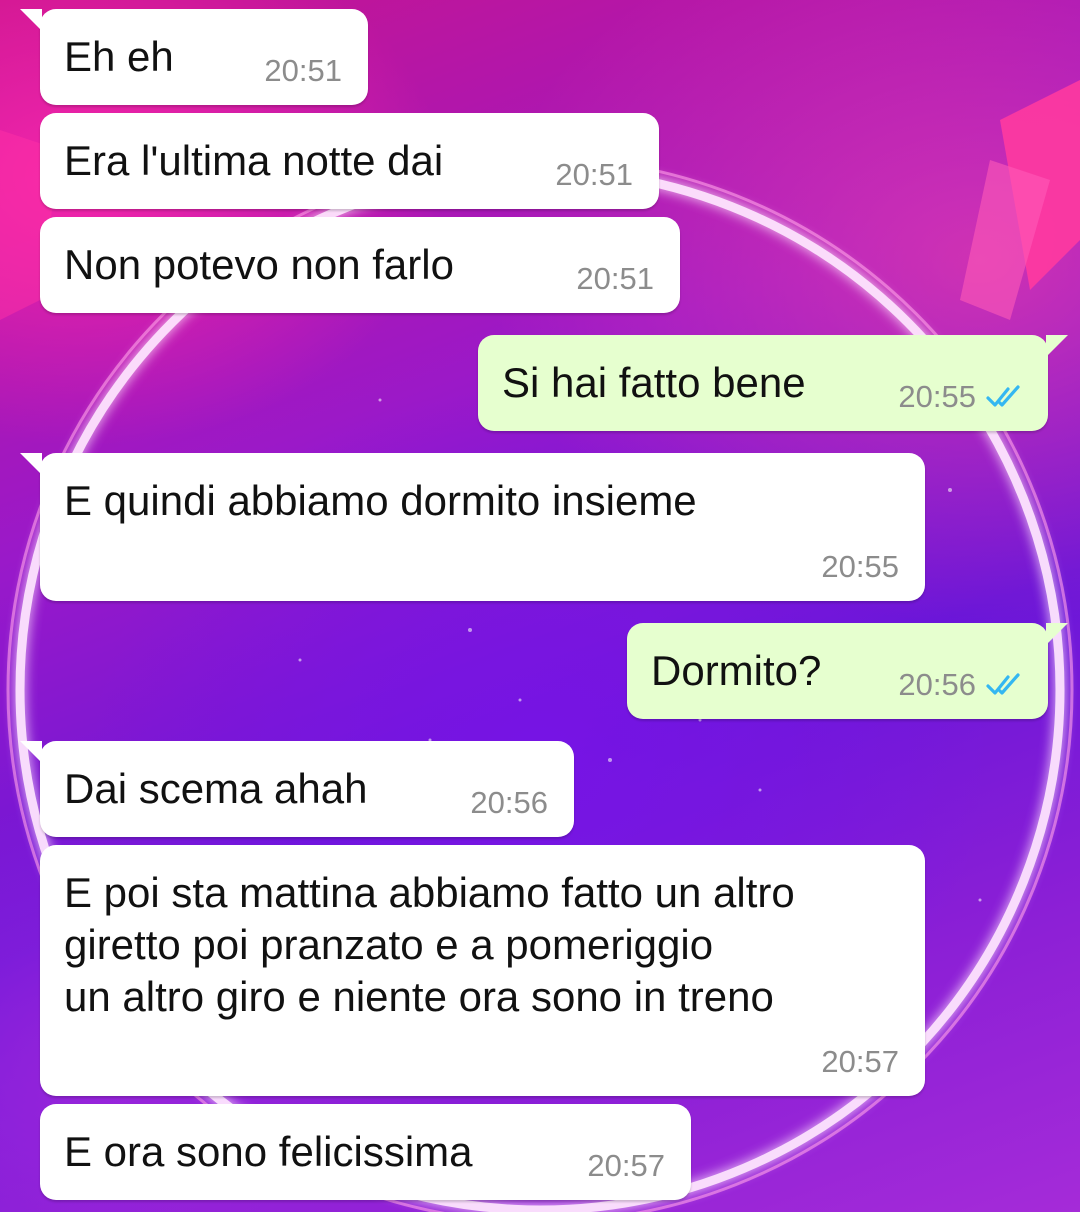 This screenshot has width=1080, height=1212. I want to click on message-bubble-outgoing: Dormito? 20:56, so click(847, 671).